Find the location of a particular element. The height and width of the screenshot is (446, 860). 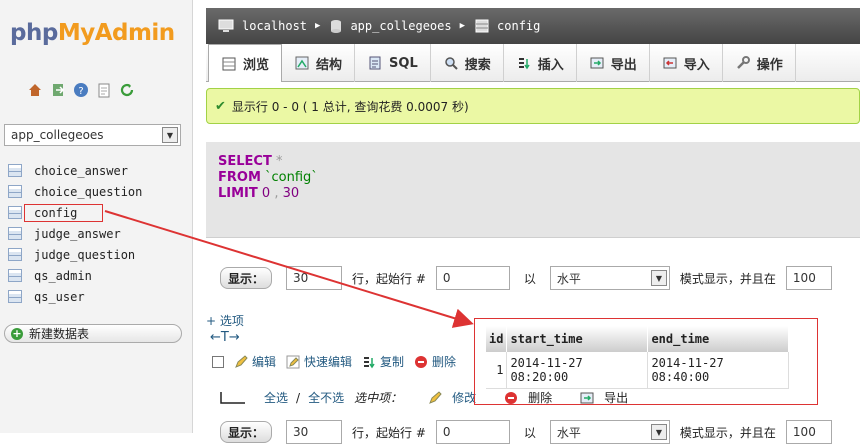

delete-icon is located at coordinates (421, 362).